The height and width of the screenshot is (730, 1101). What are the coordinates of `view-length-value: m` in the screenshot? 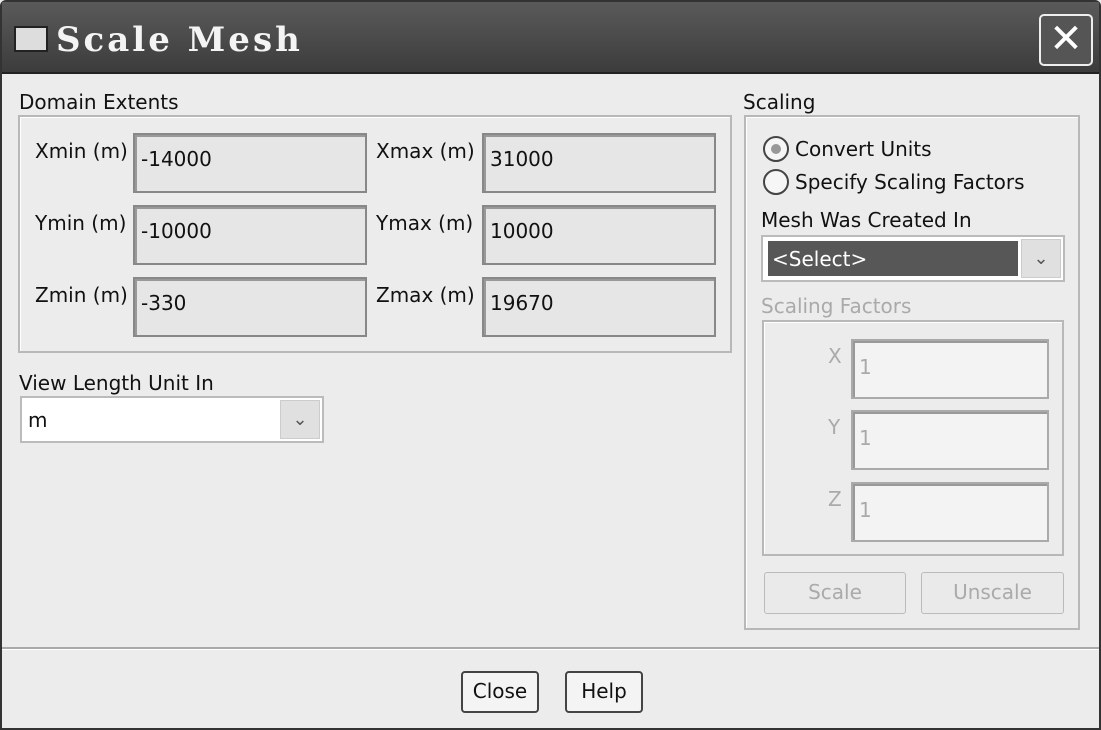 It's located at (38, 420).